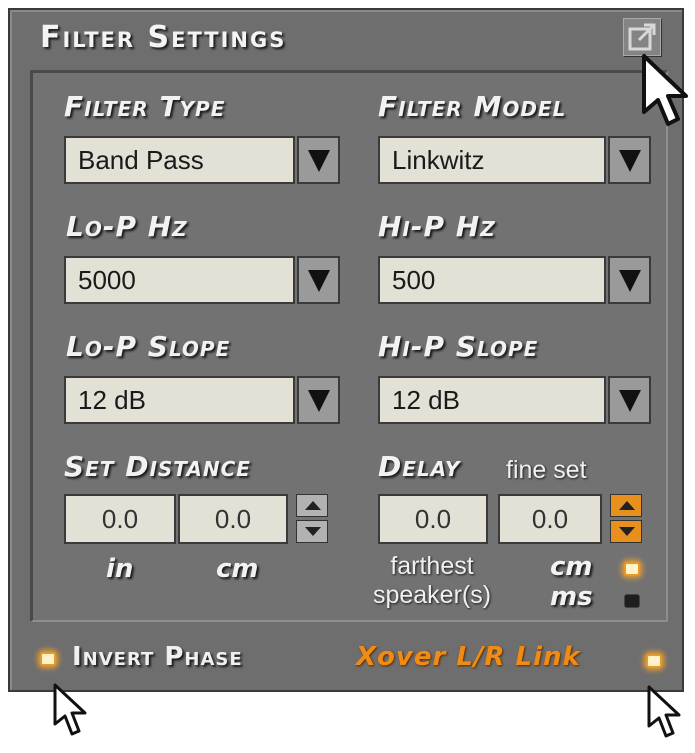 Image resolution: width=695 pixels, height=753 pixels. I want to click on hi-p-slope-label: Hi-P Slope, so click(458, 346).